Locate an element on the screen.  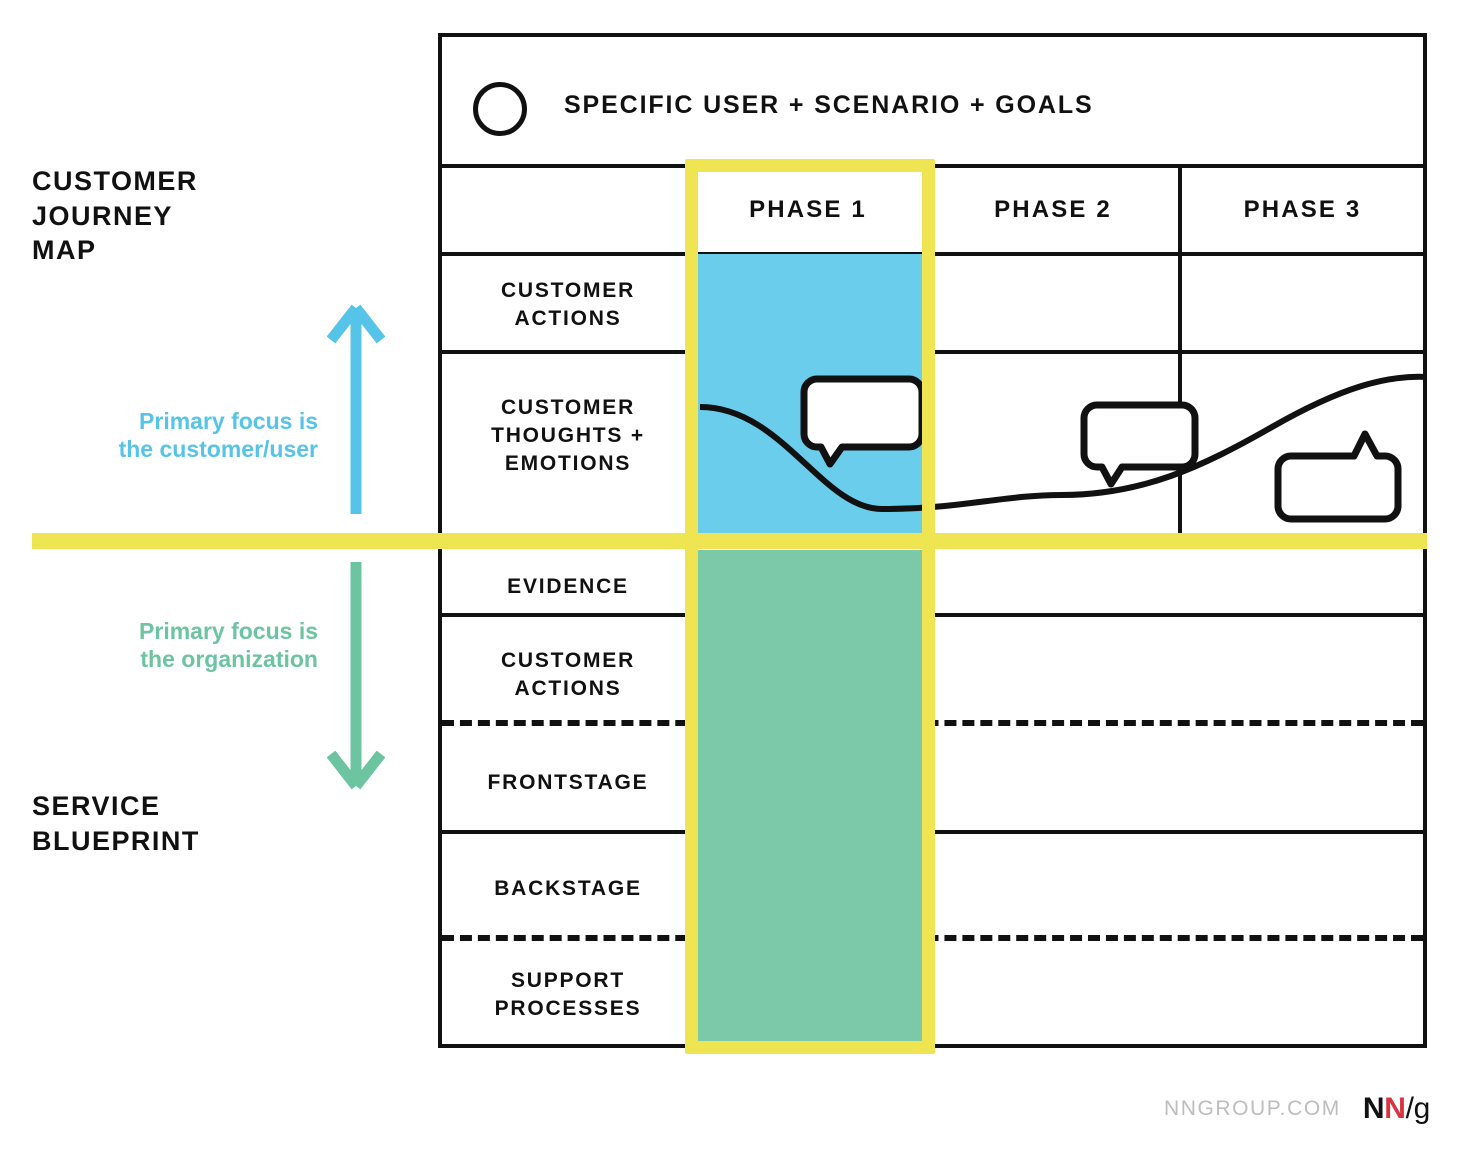
down-arrow-icon is located at coordinates (356, 676).